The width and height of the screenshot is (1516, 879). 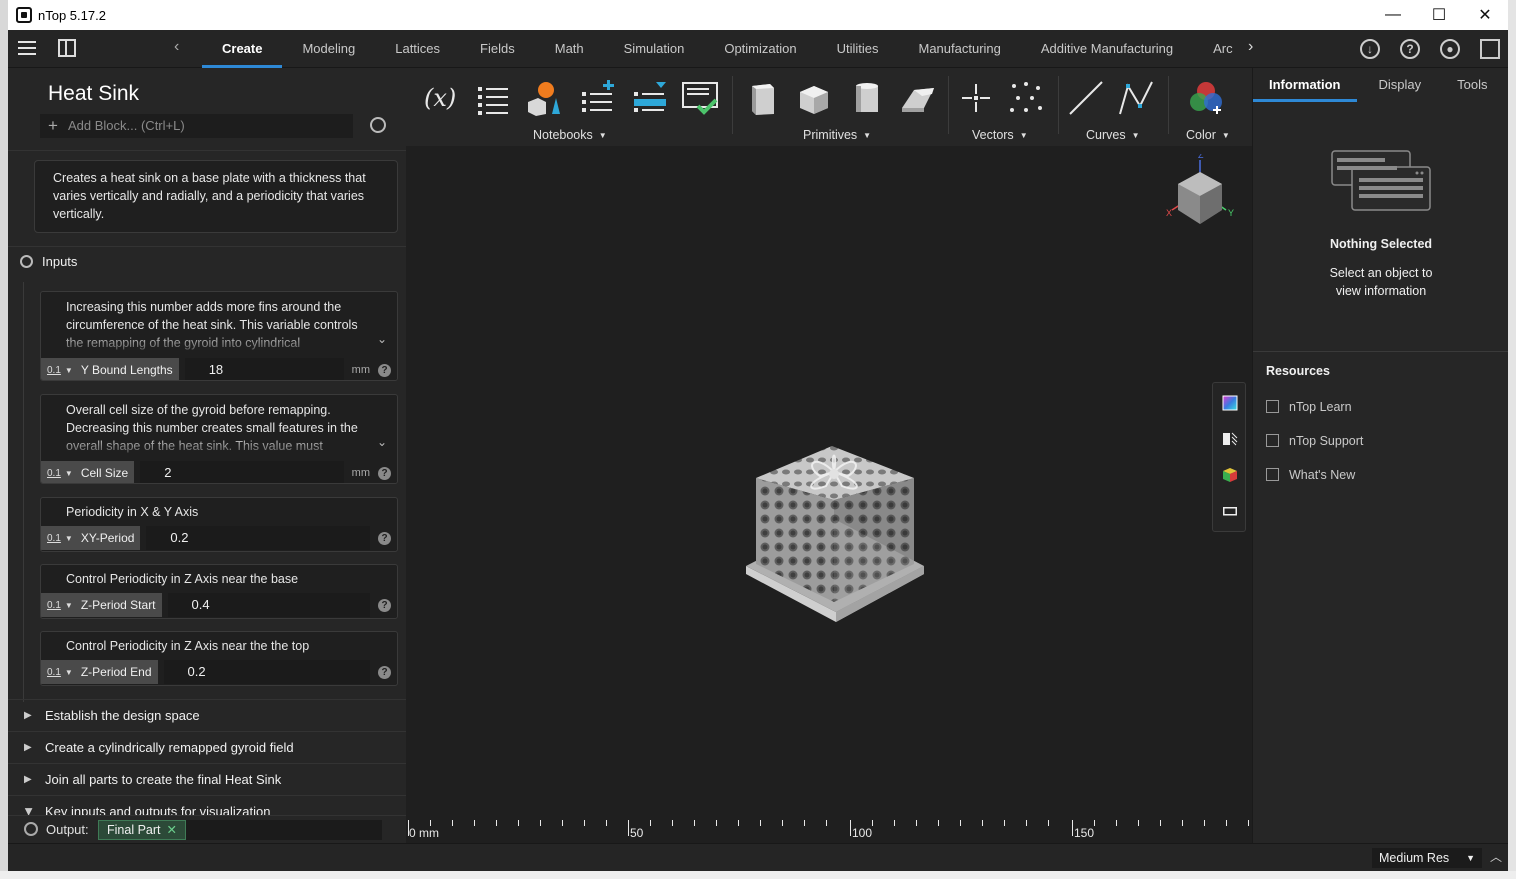 What do you see at coordinates (1208, 135) in the screenshot?
I see `color-dropdown: Color ▼` at bounding box center [1208, 135].